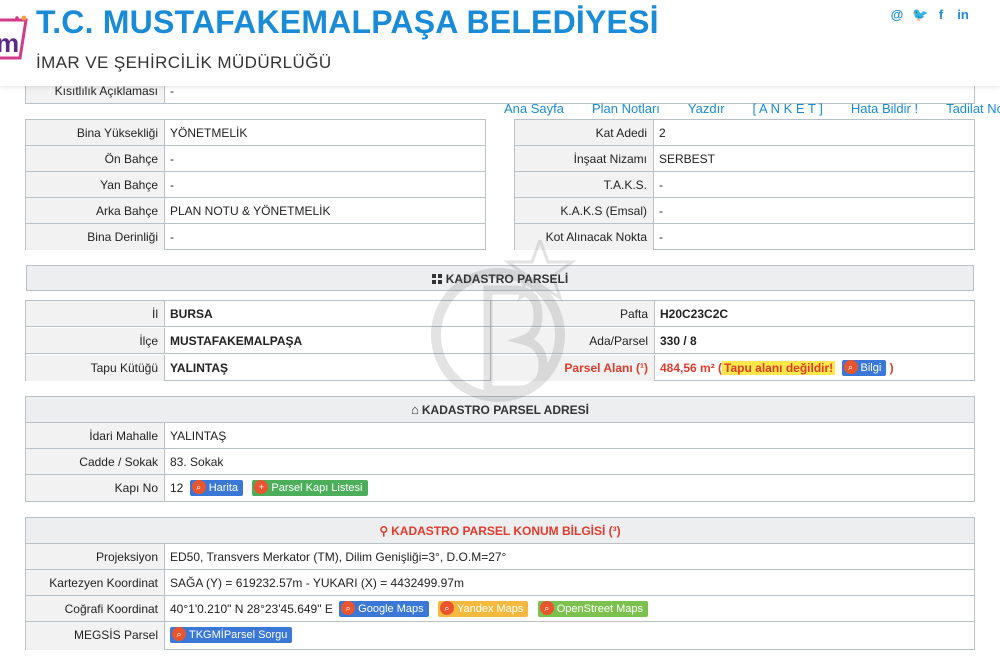  I want to click on row-value: SERBEST, so click(687, 159).